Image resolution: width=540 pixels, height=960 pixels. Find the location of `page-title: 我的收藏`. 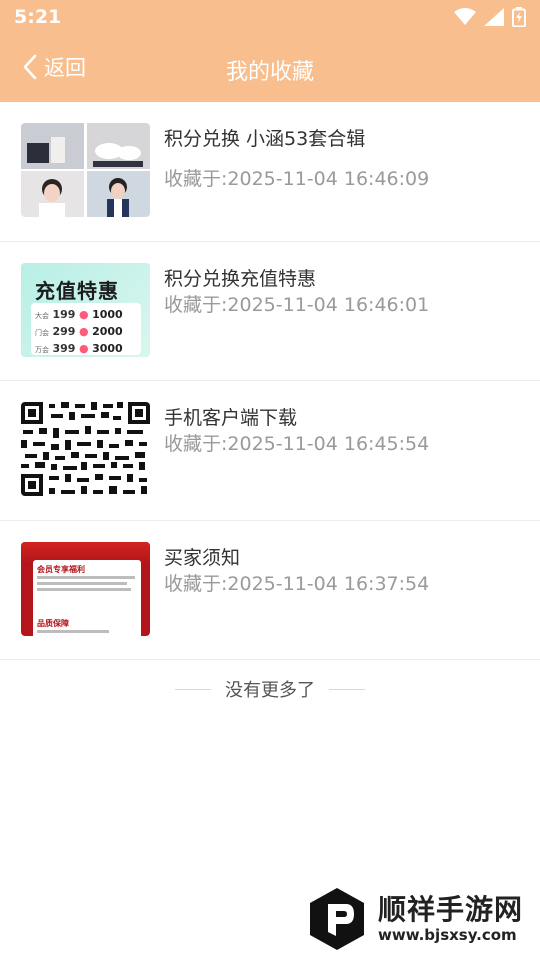

page-title: 我的收藏 is located at coordinates (269, 72).